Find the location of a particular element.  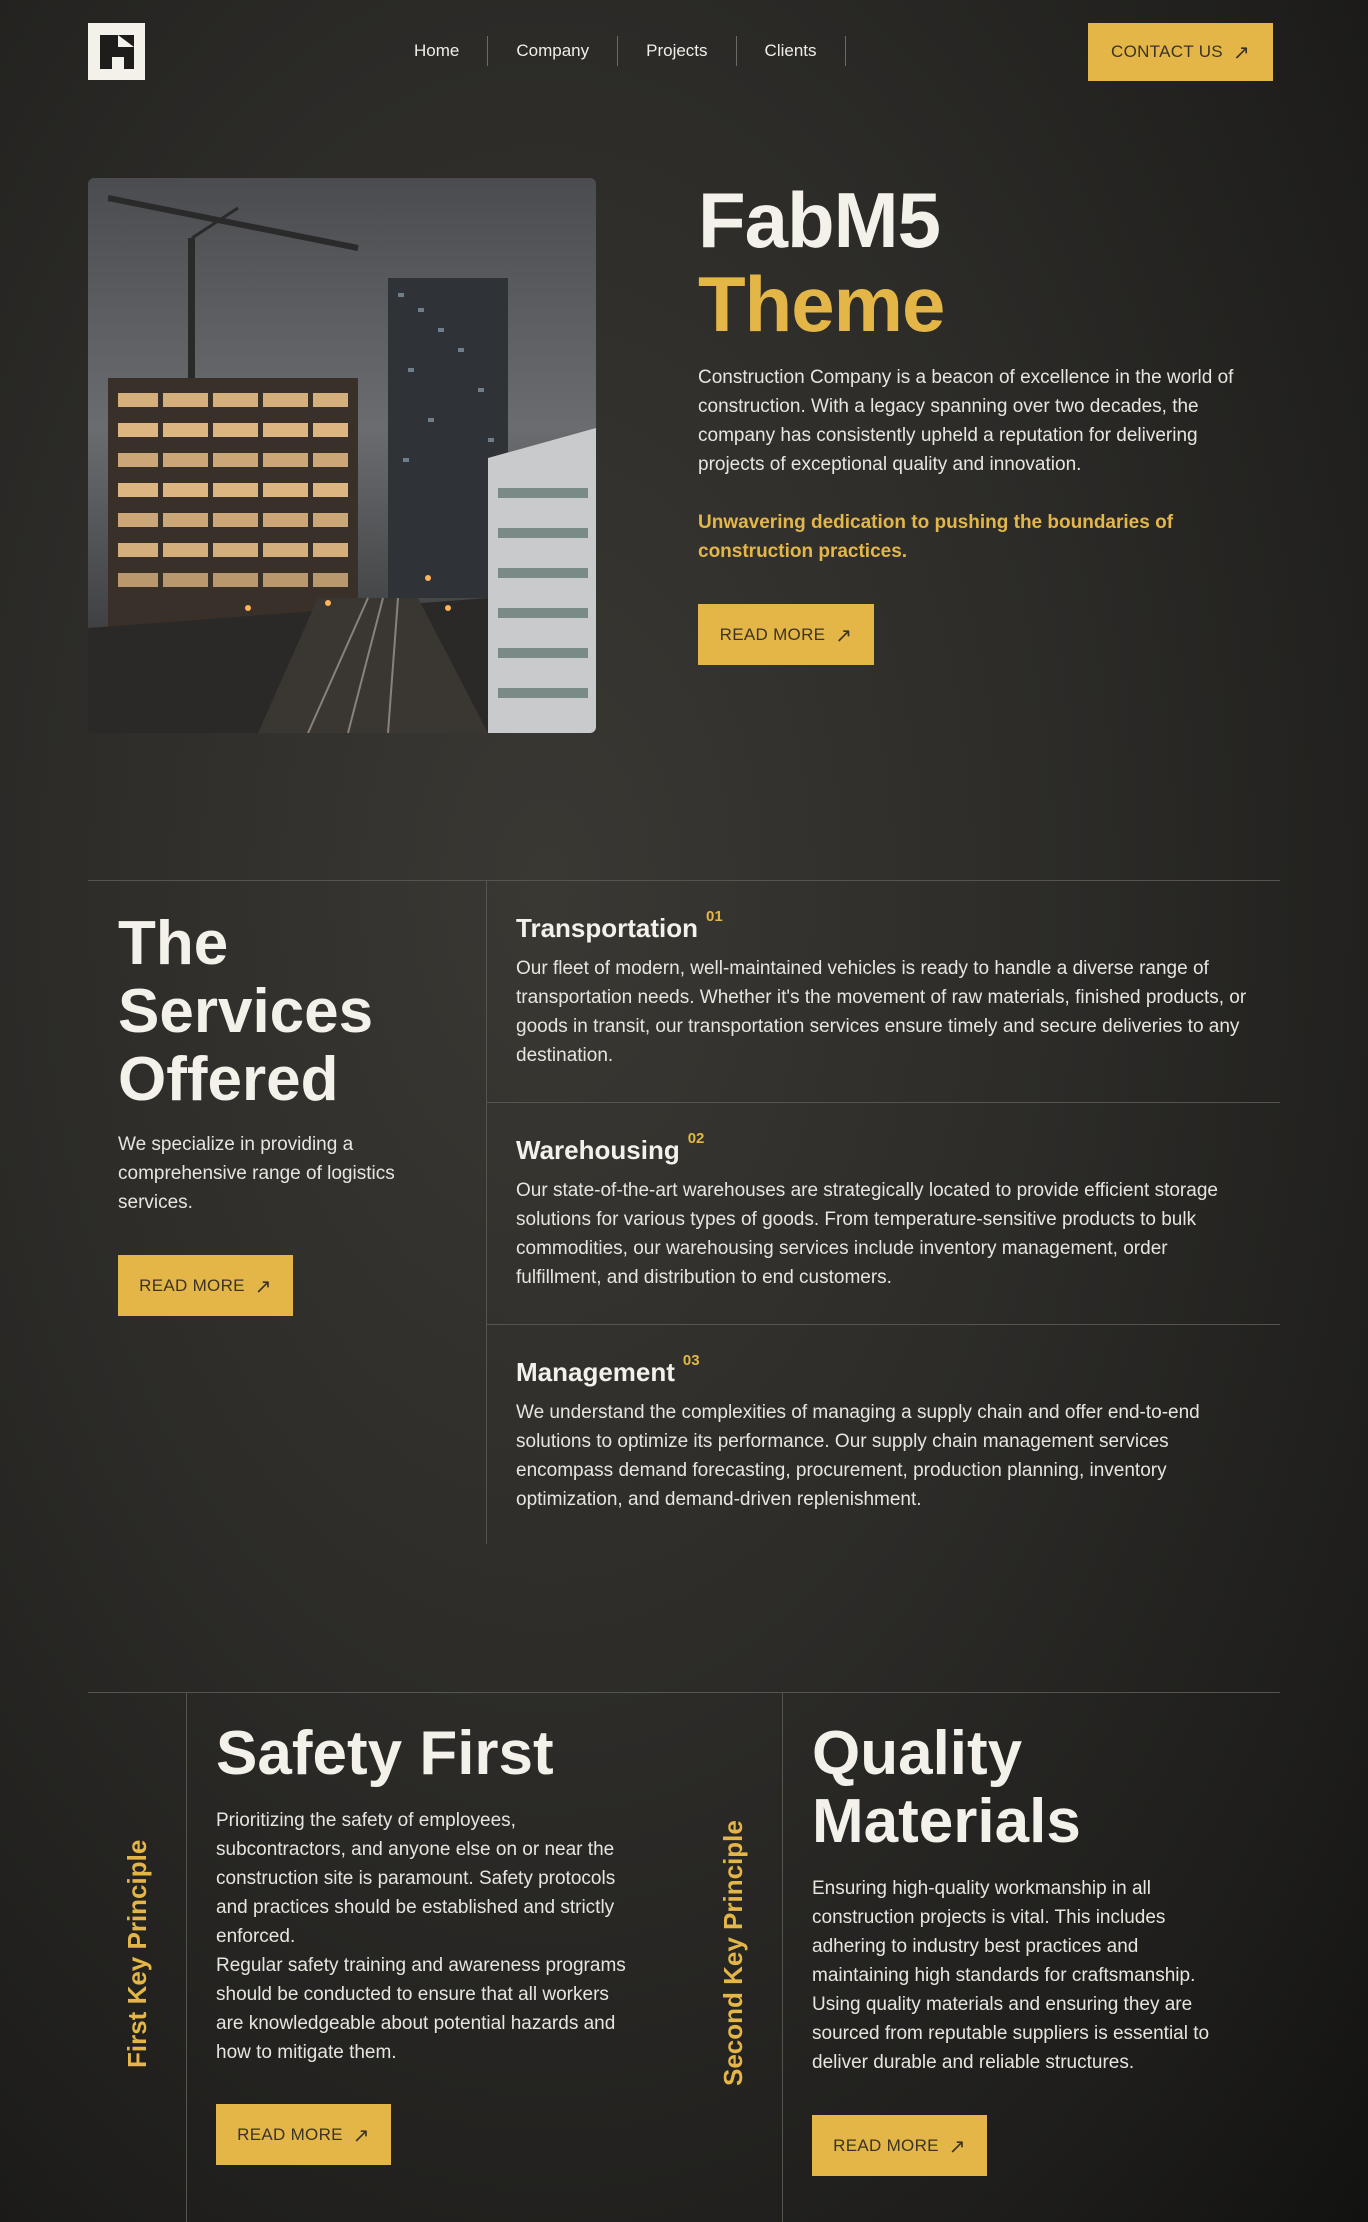

quality-read-more-label: READ MORE is located at coordinates (886, 2145).